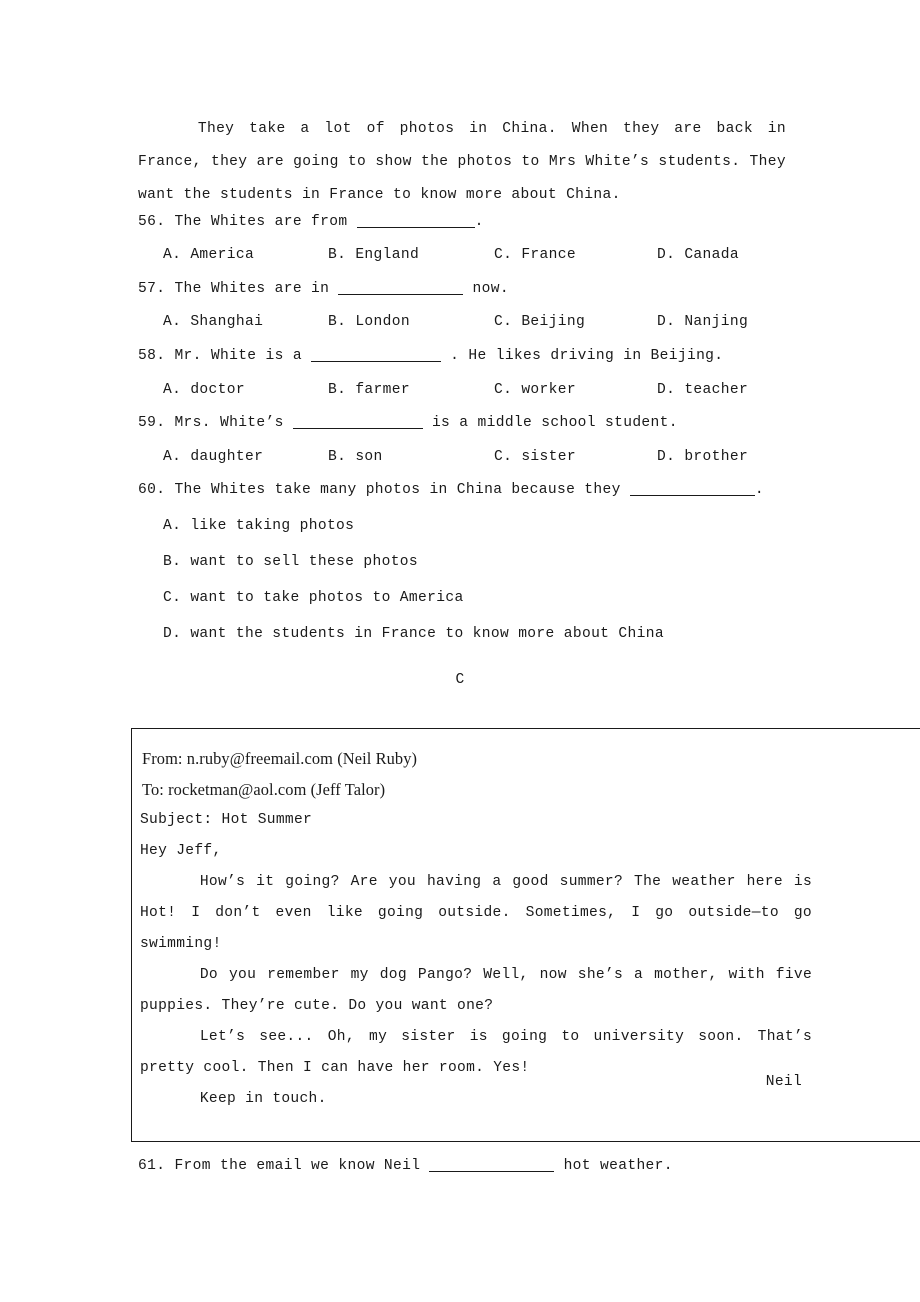 This screenshot has height=1302, width=920. What do you see at coordinates (554, 423) in the screenshot?
I see `question-59-text-after: is a middle school student.` at bounding box center [554, 423].